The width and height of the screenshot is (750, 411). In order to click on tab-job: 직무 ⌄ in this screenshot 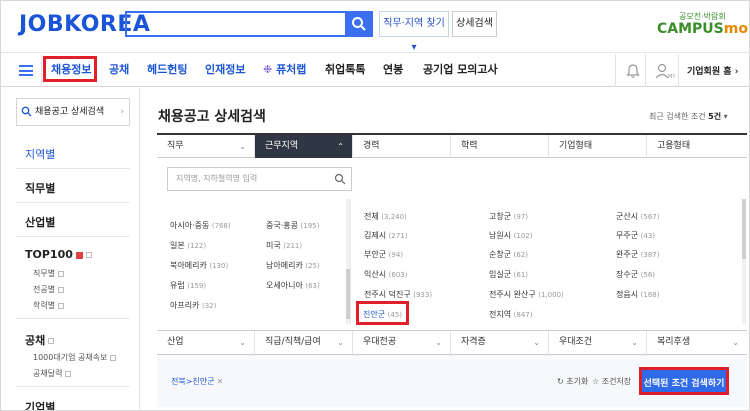, I will do `click(206, 146)`.